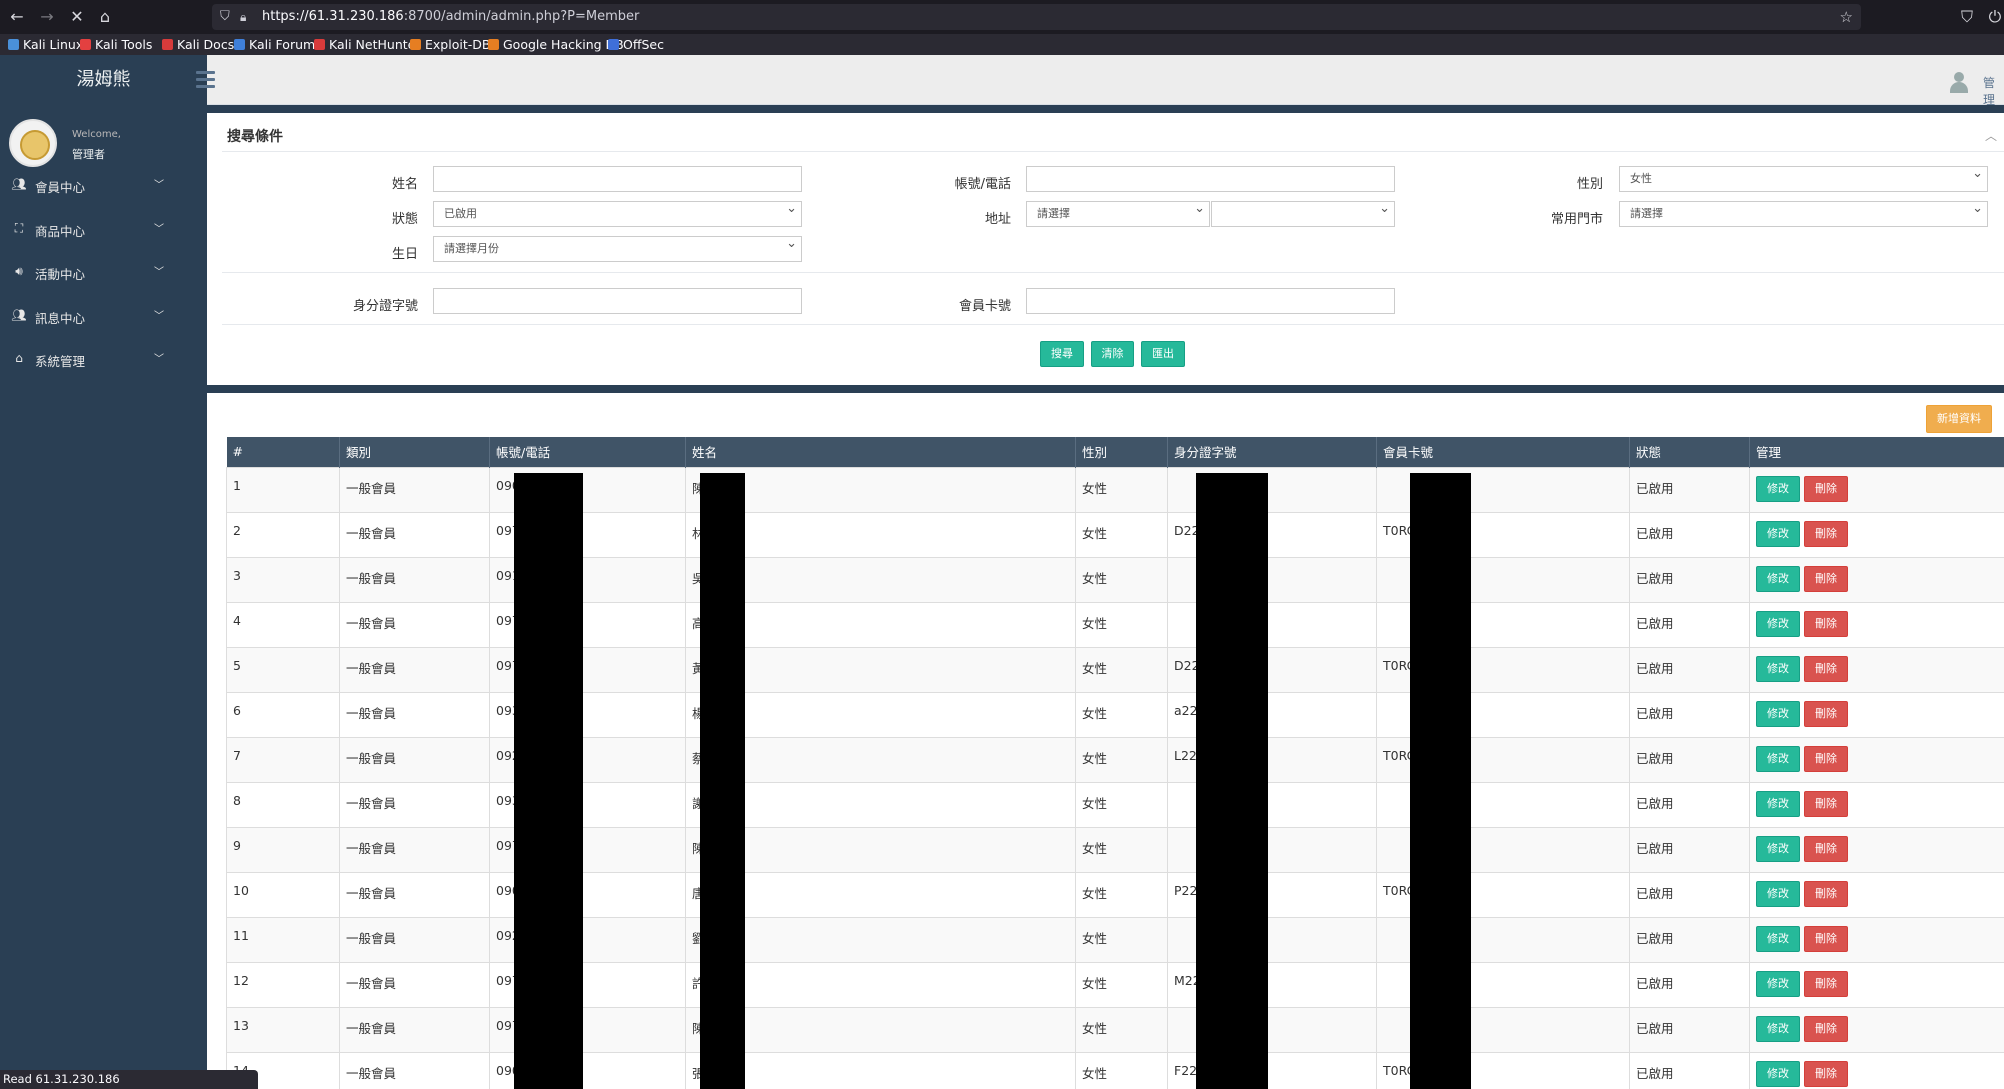 Image resolution: width=2004 pixels, height=1089 pixels. Describe the element at coordinates (367, 44) in the screenshot. I see `bookmark-item: Kali NetHunter` at that location.